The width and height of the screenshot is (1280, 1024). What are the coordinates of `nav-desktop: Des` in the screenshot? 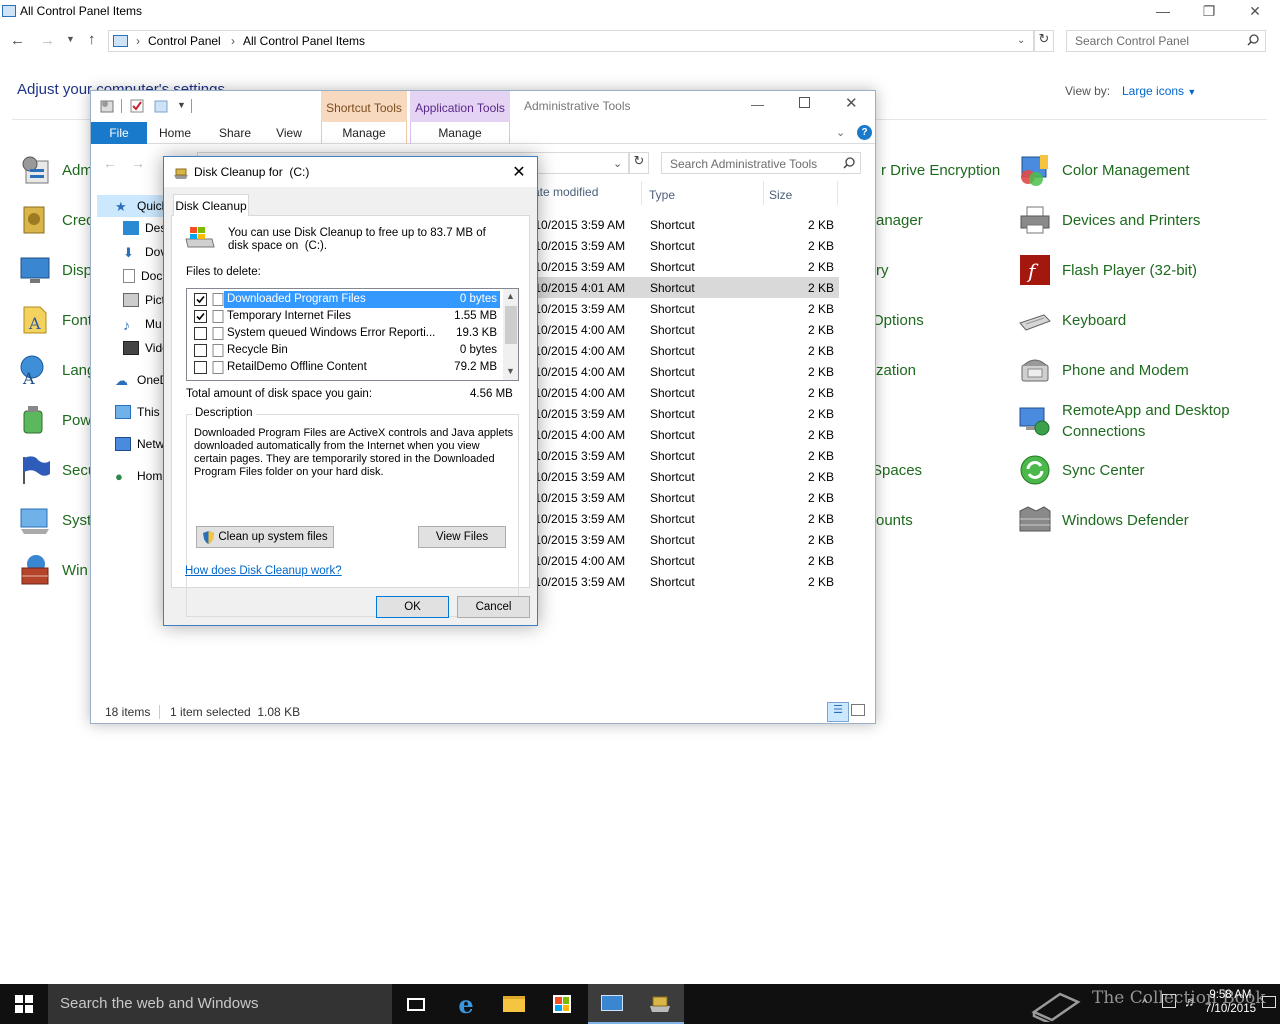 It's located at (144, 228).